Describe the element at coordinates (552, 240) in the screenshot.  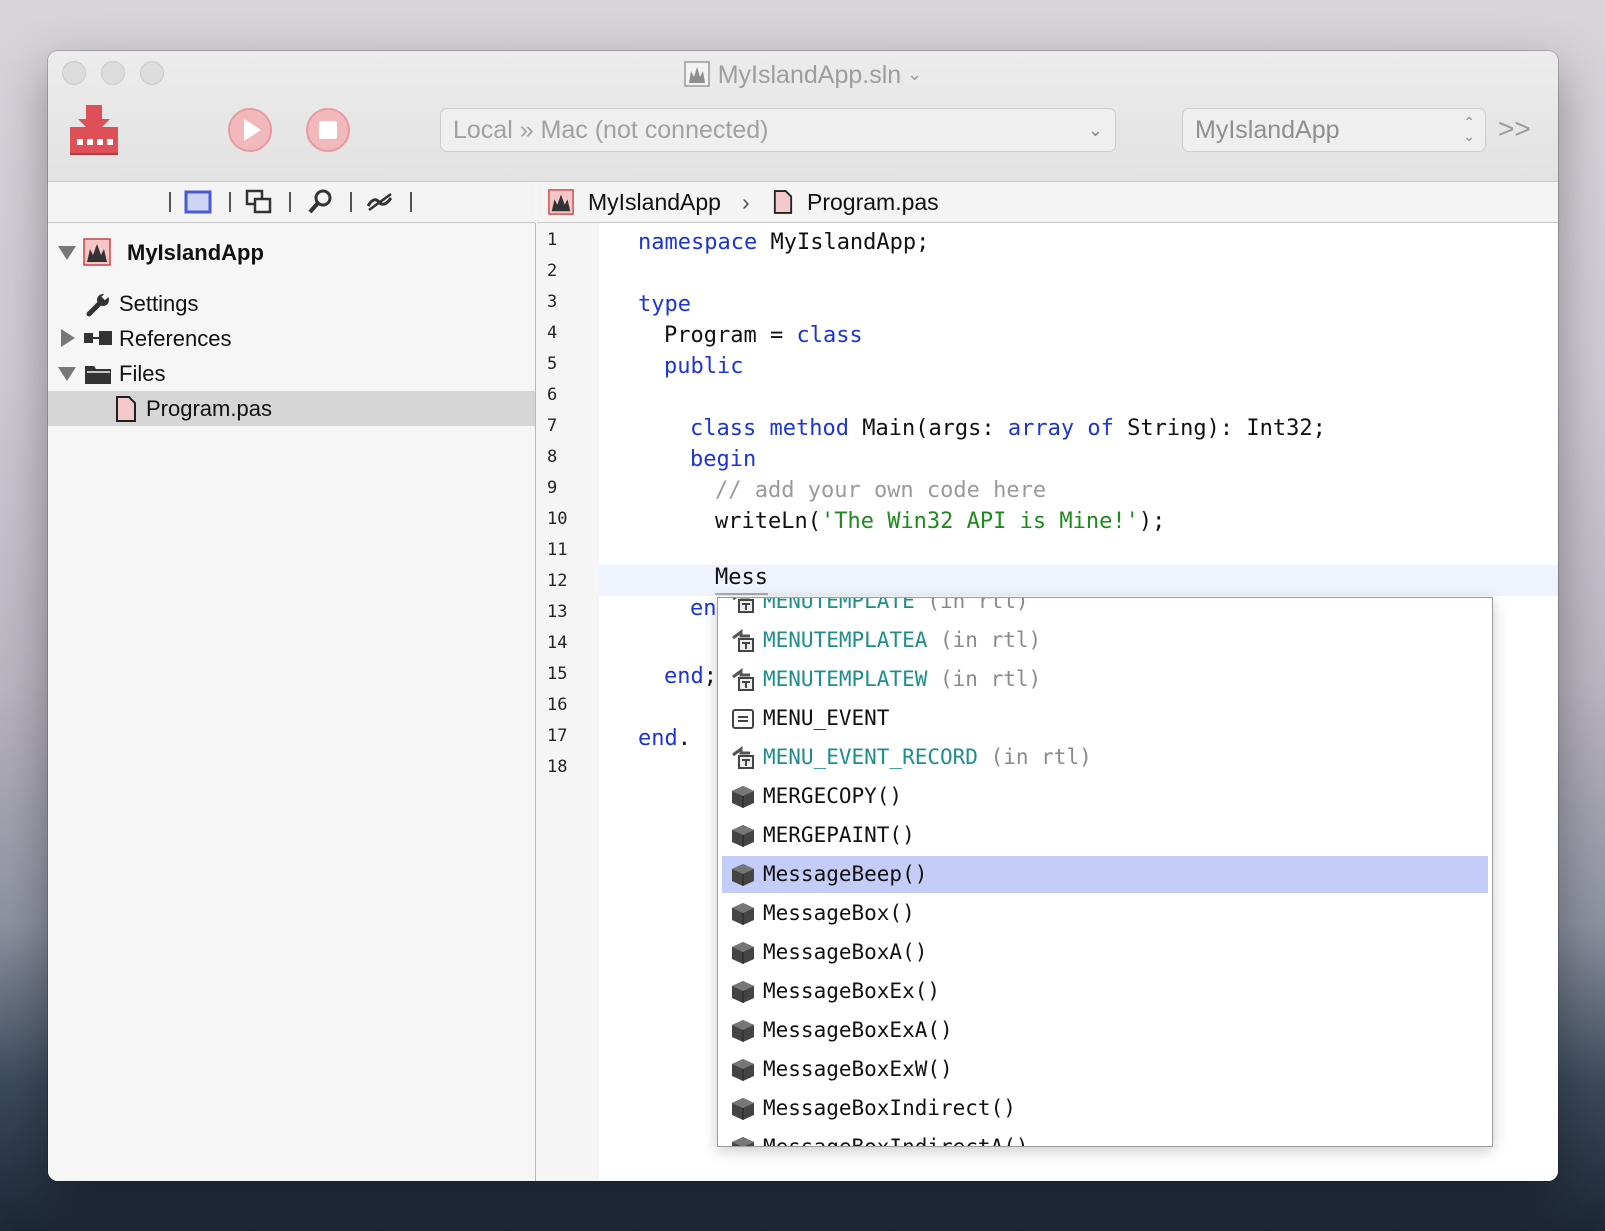
I see `line-number: 1` at that location.